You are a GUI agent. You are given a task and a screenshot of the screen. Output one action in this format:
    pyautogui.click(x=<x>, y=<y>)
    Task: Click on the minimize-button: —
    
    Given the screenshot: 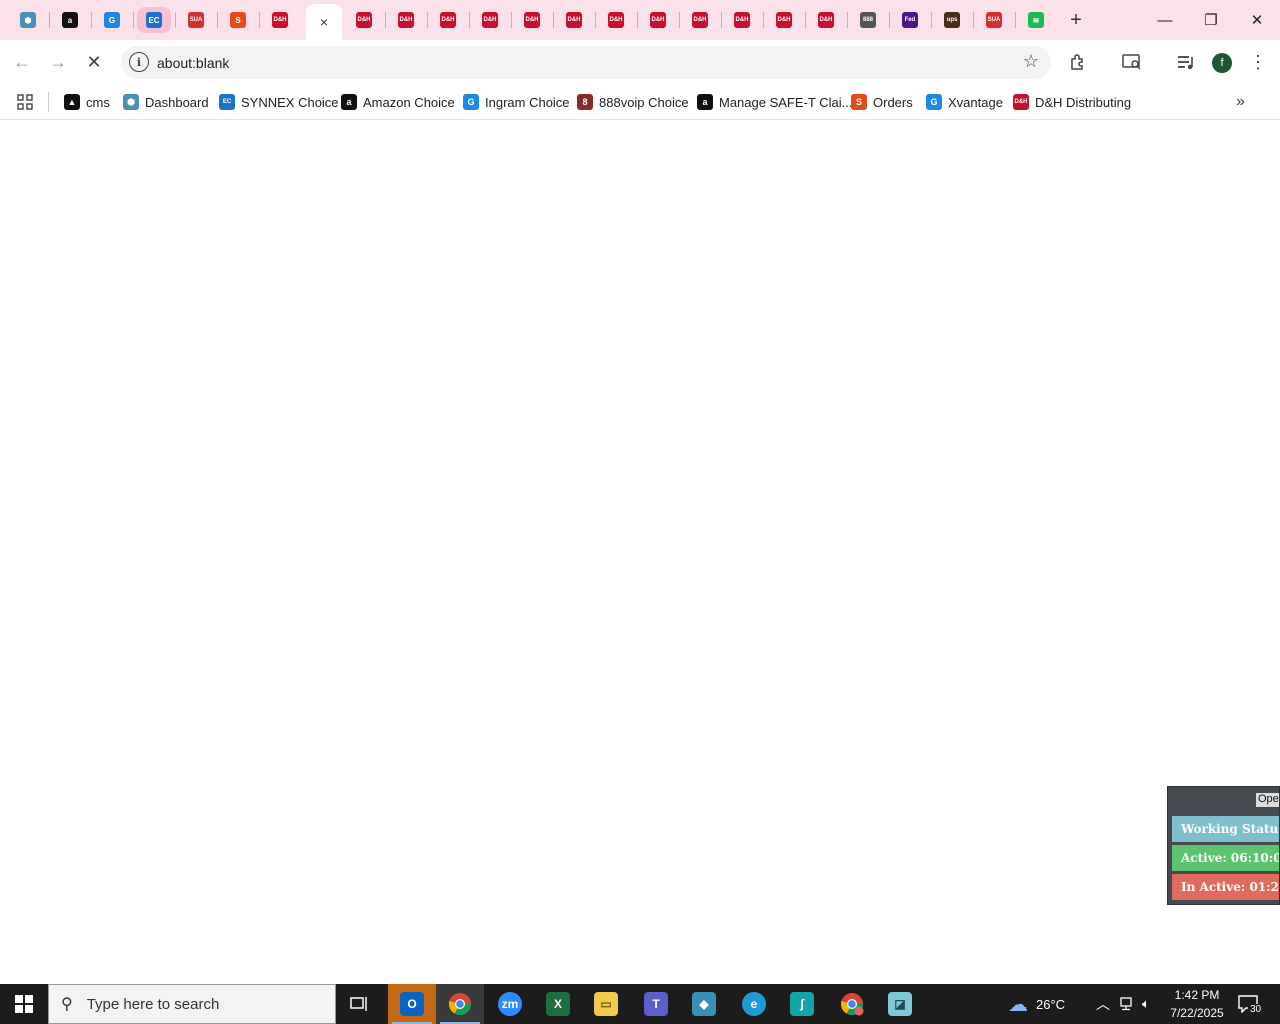 What is the action you would take?
    pyautogui.click(x=1165, y=20)
    